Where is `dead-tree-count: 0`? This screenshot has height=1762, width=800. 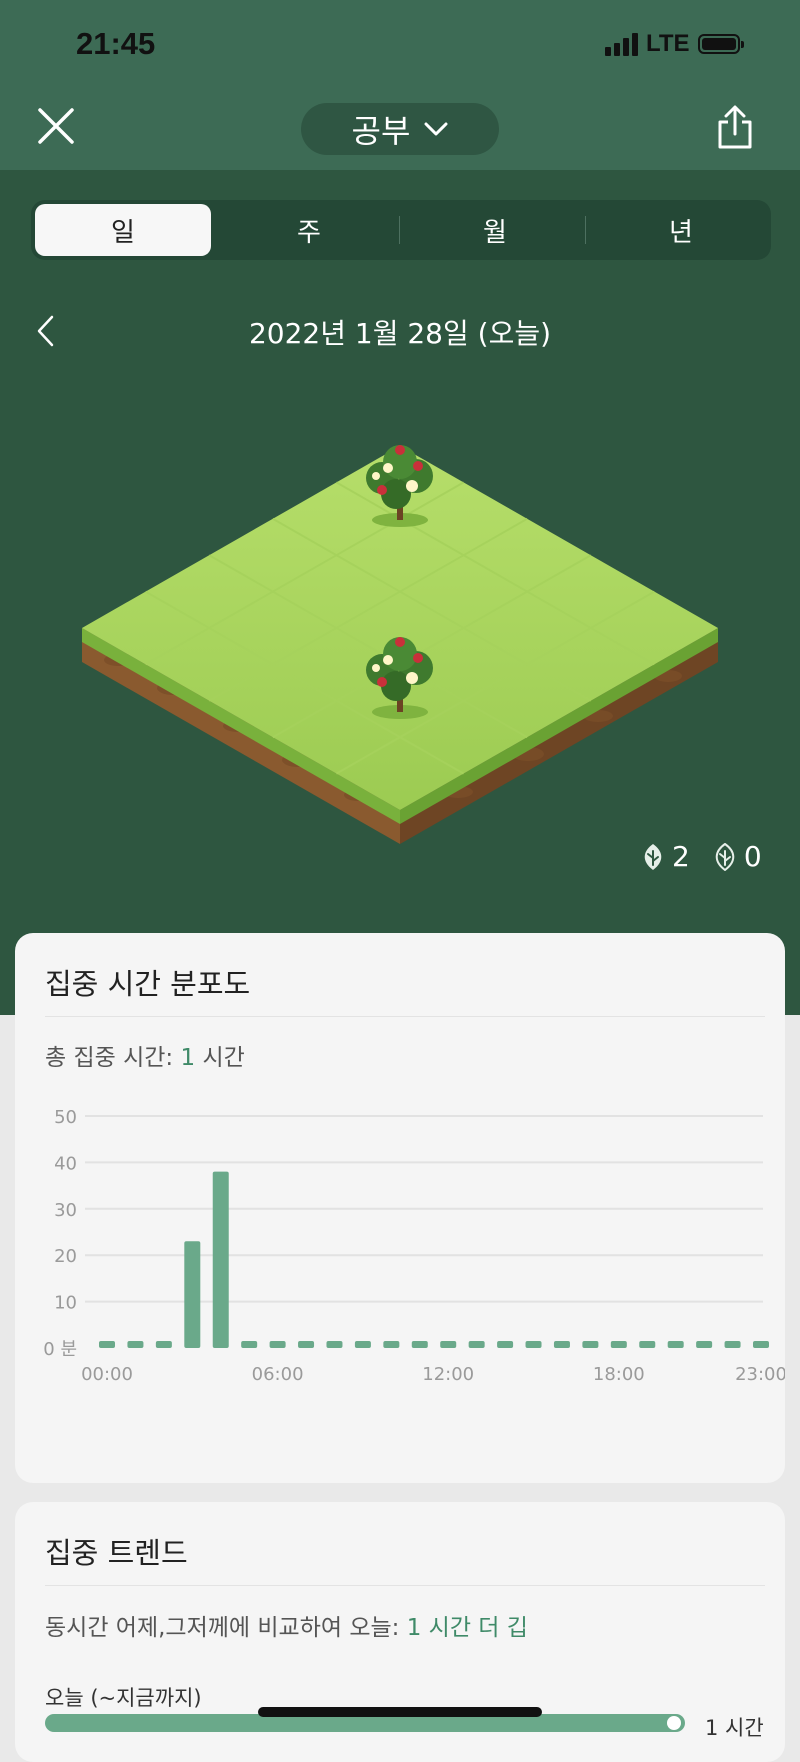 dead-tree-count: 0 is located at coordinates (737, 856).